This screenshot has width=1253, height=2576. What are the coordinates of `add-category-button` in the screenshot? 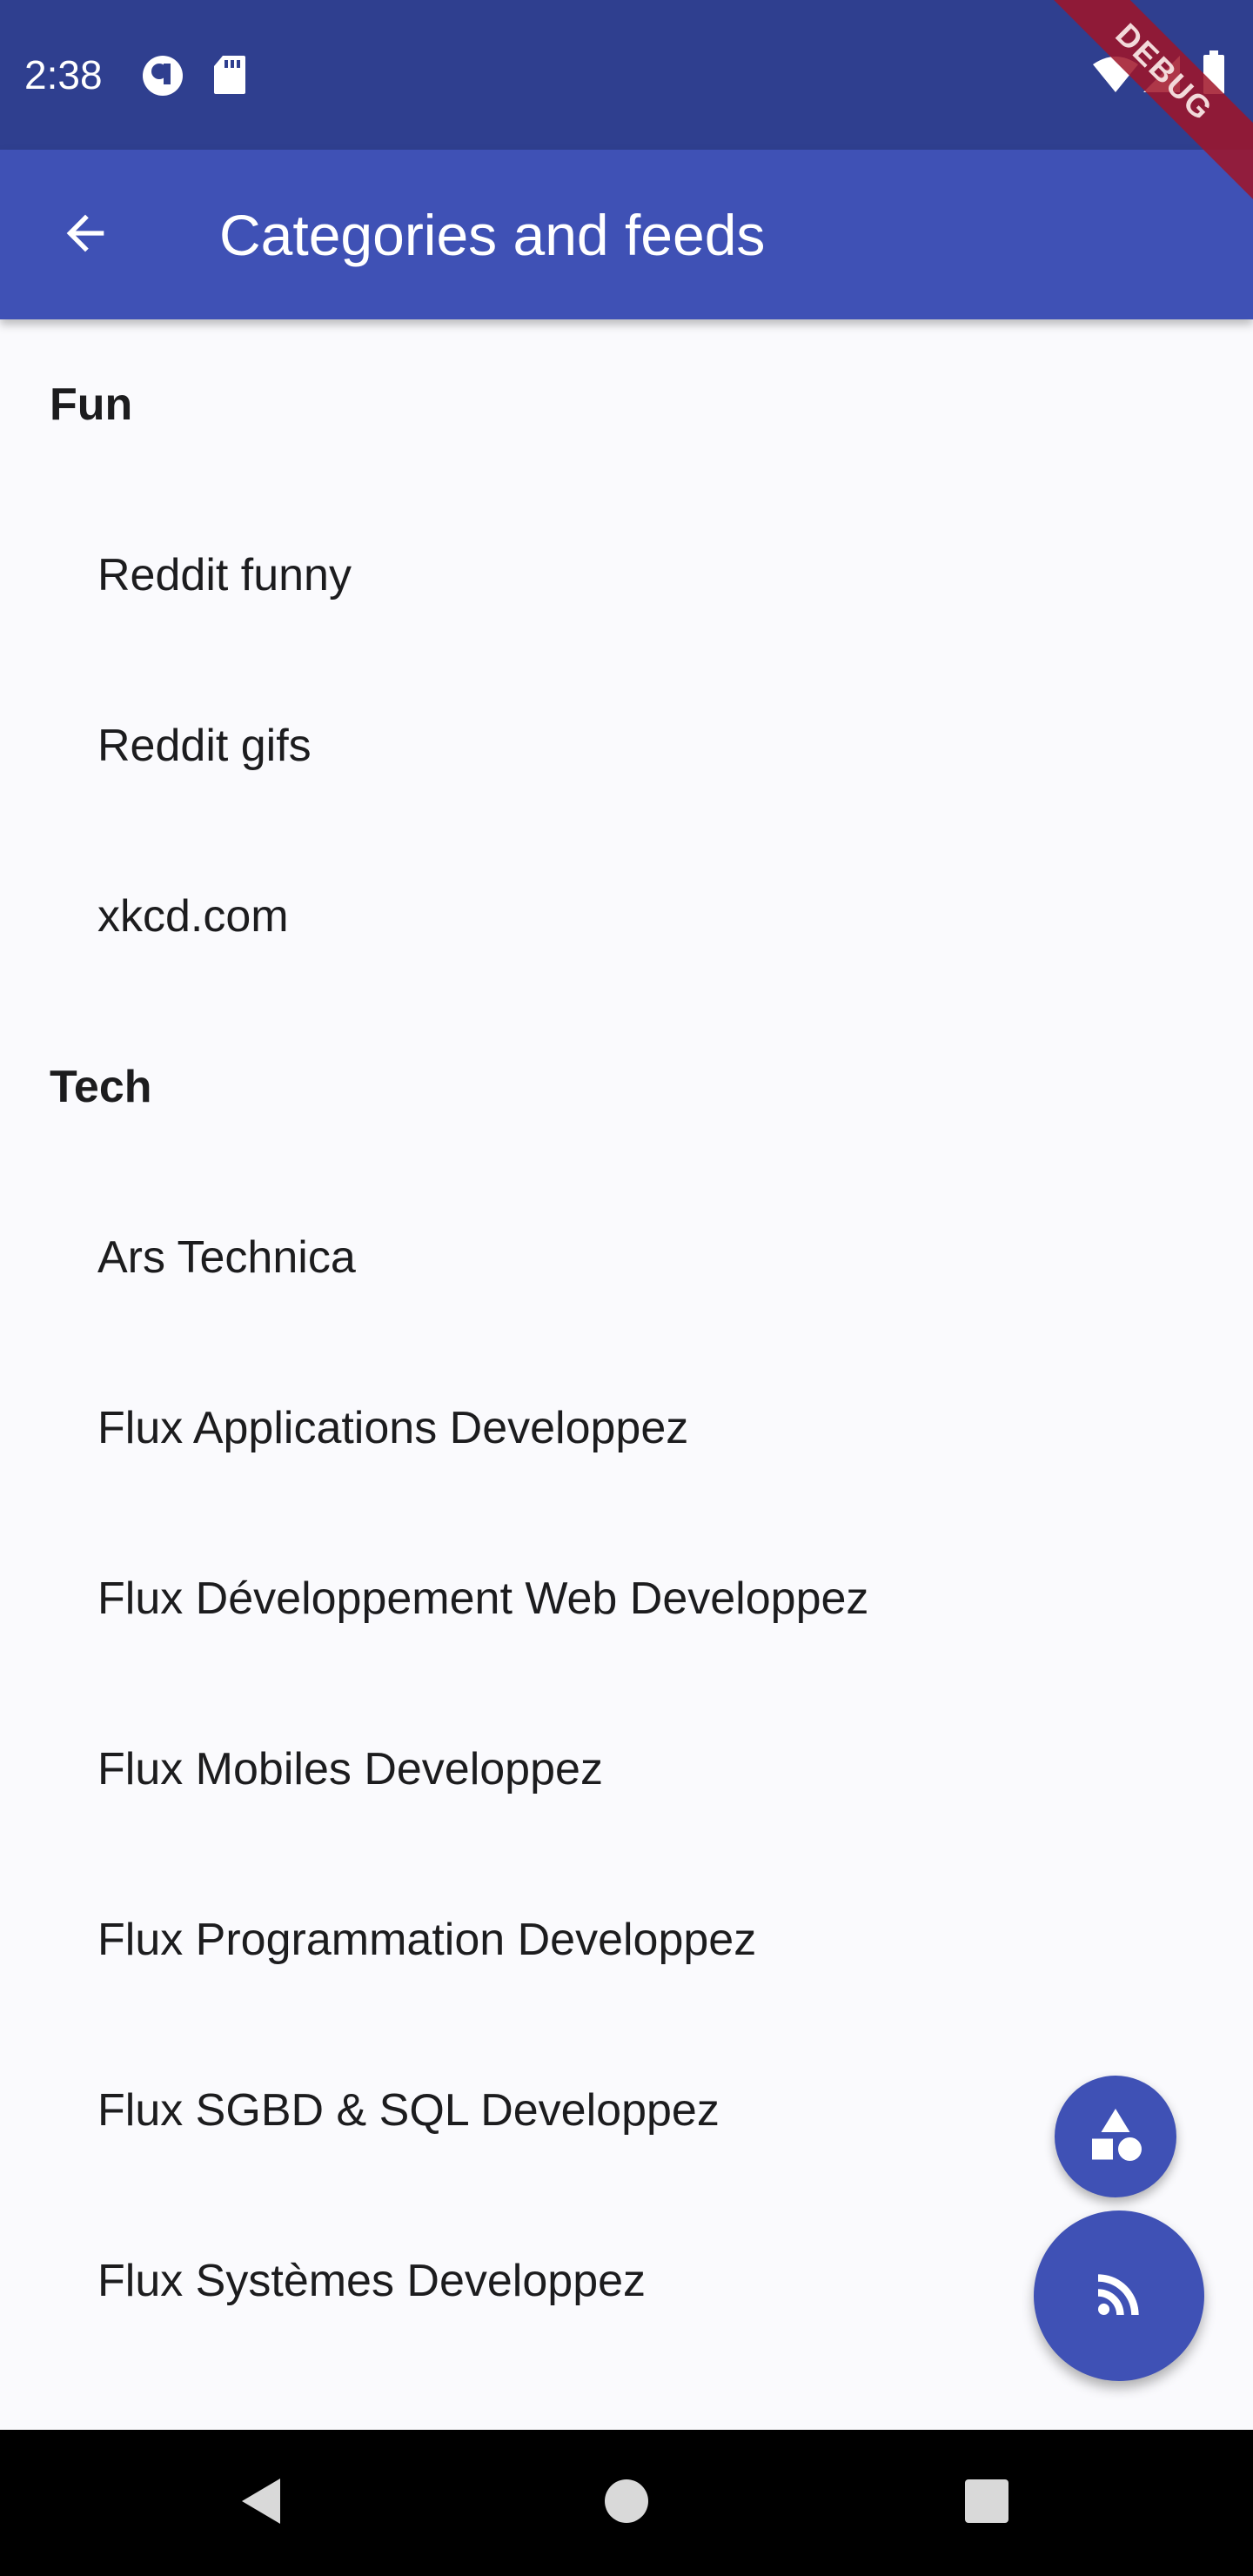 It's located at (1115, 2136).